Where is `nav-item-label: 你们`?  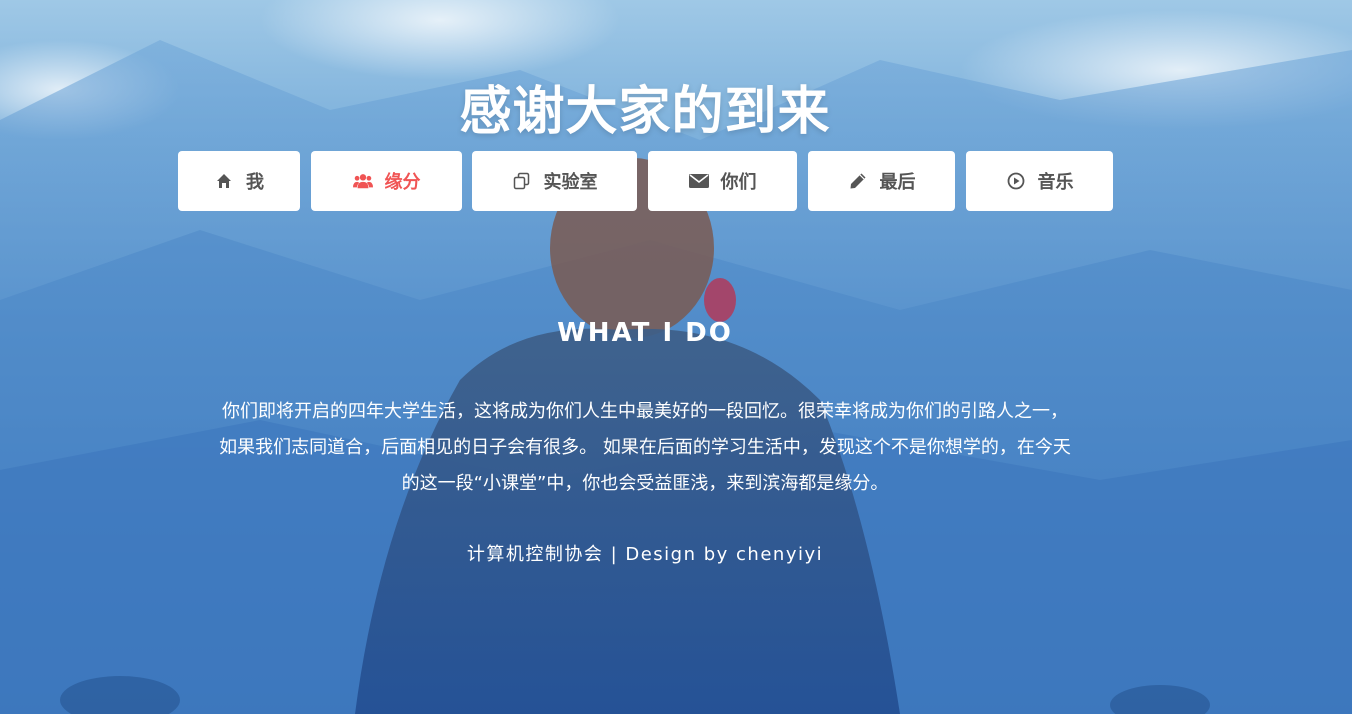 nav-item-label: 你们 is located at coordinates (738, 182).